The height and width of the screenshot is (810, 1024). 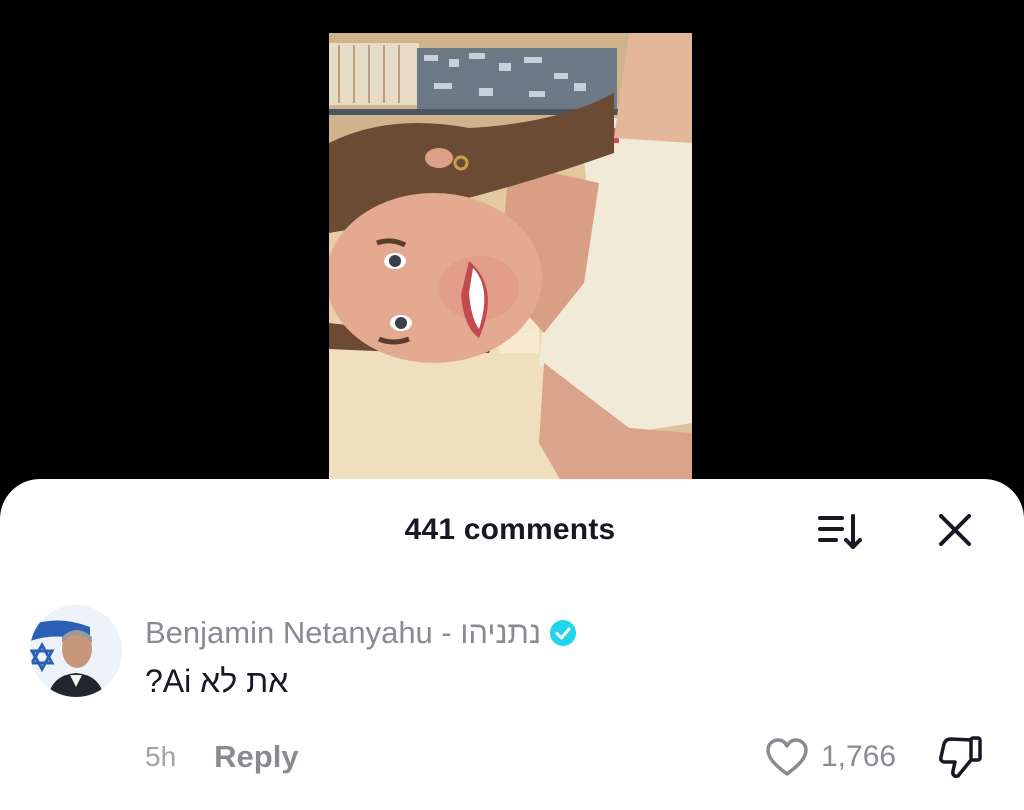 I want to click on avatar-image, so click(x=76, y=651).